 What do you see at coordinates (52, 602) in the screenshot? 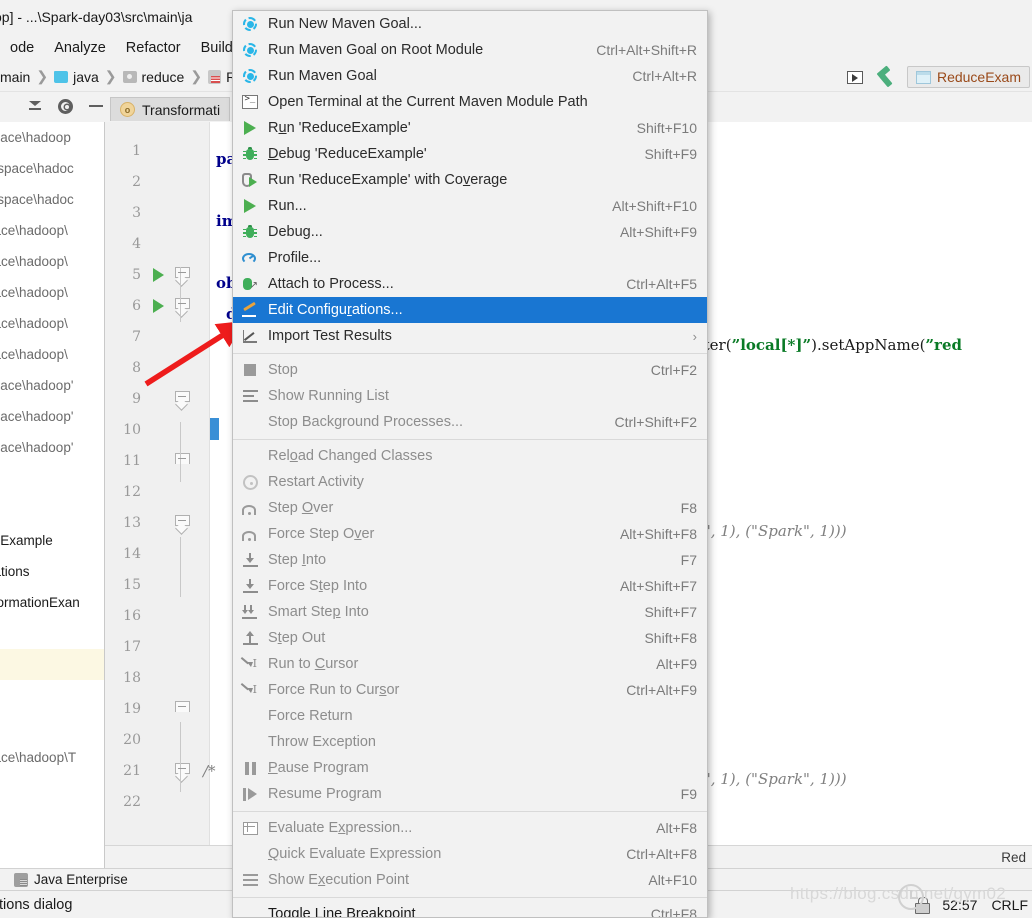
I see `project-list-item: sformationExan` at bounding box center [52, 602].